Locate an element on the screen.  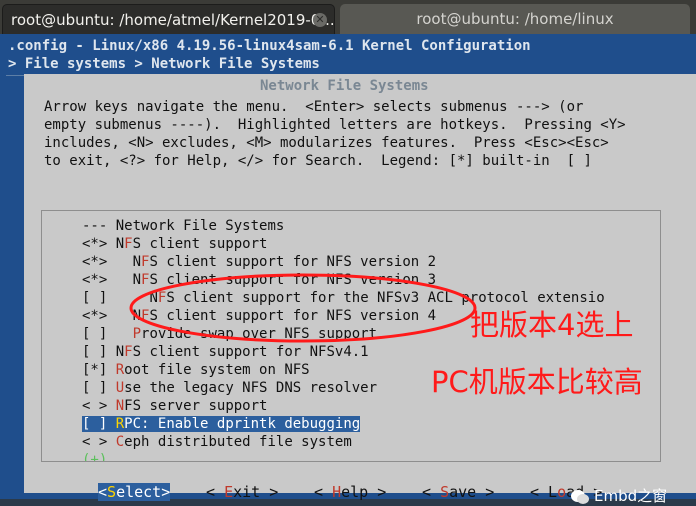
option-label: eph distributed file system is located at coordinates (238, 442).